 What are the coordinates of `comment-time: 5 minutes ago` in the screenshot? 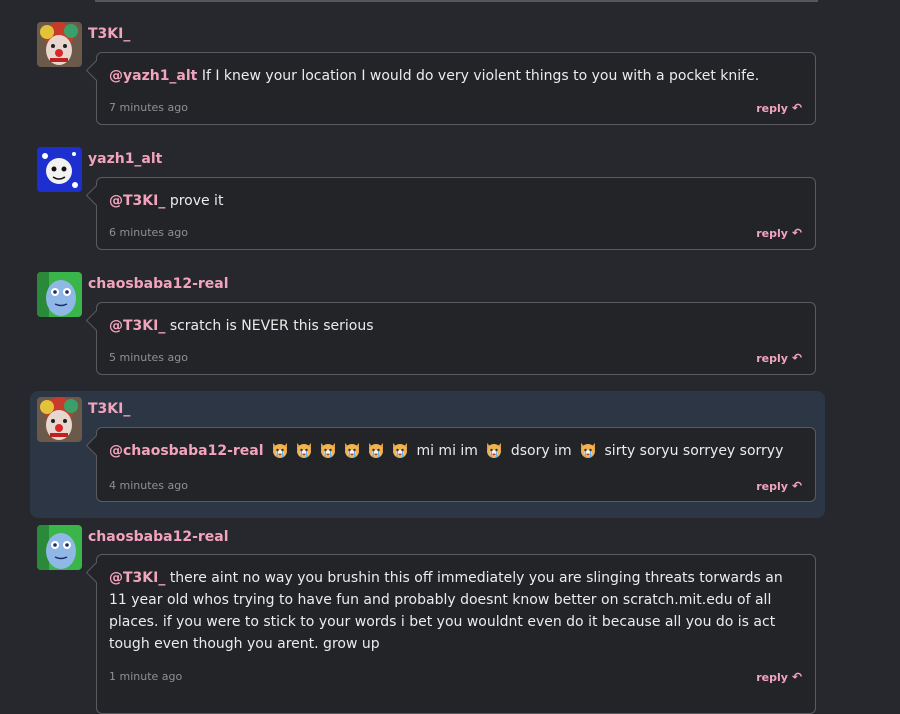 It's located at (148, 357).